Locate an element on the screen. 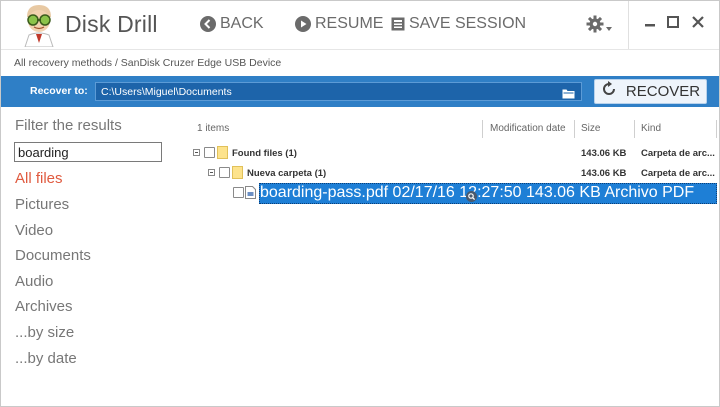 This screenshot has height=407, width=720. recover-path-field: C:\Users\Miguel\Documents is located at coordinates (338, 91).